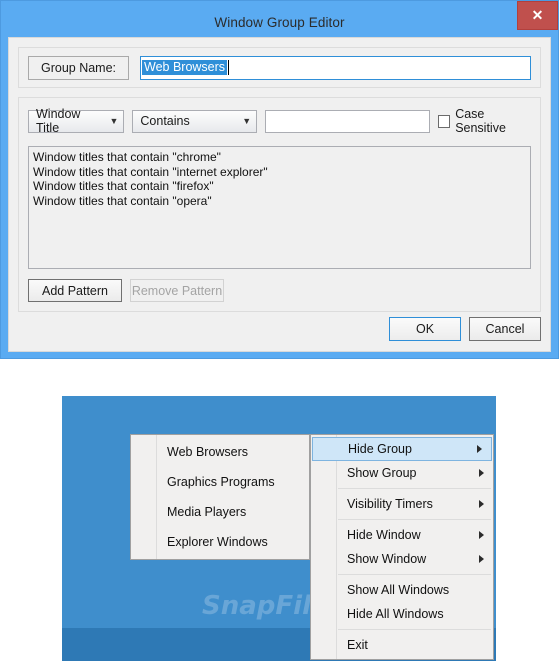  Describe the element at coordinates (390, 504) in the screenshot. I see `menu-item-label: Visibility Timers` at that location.